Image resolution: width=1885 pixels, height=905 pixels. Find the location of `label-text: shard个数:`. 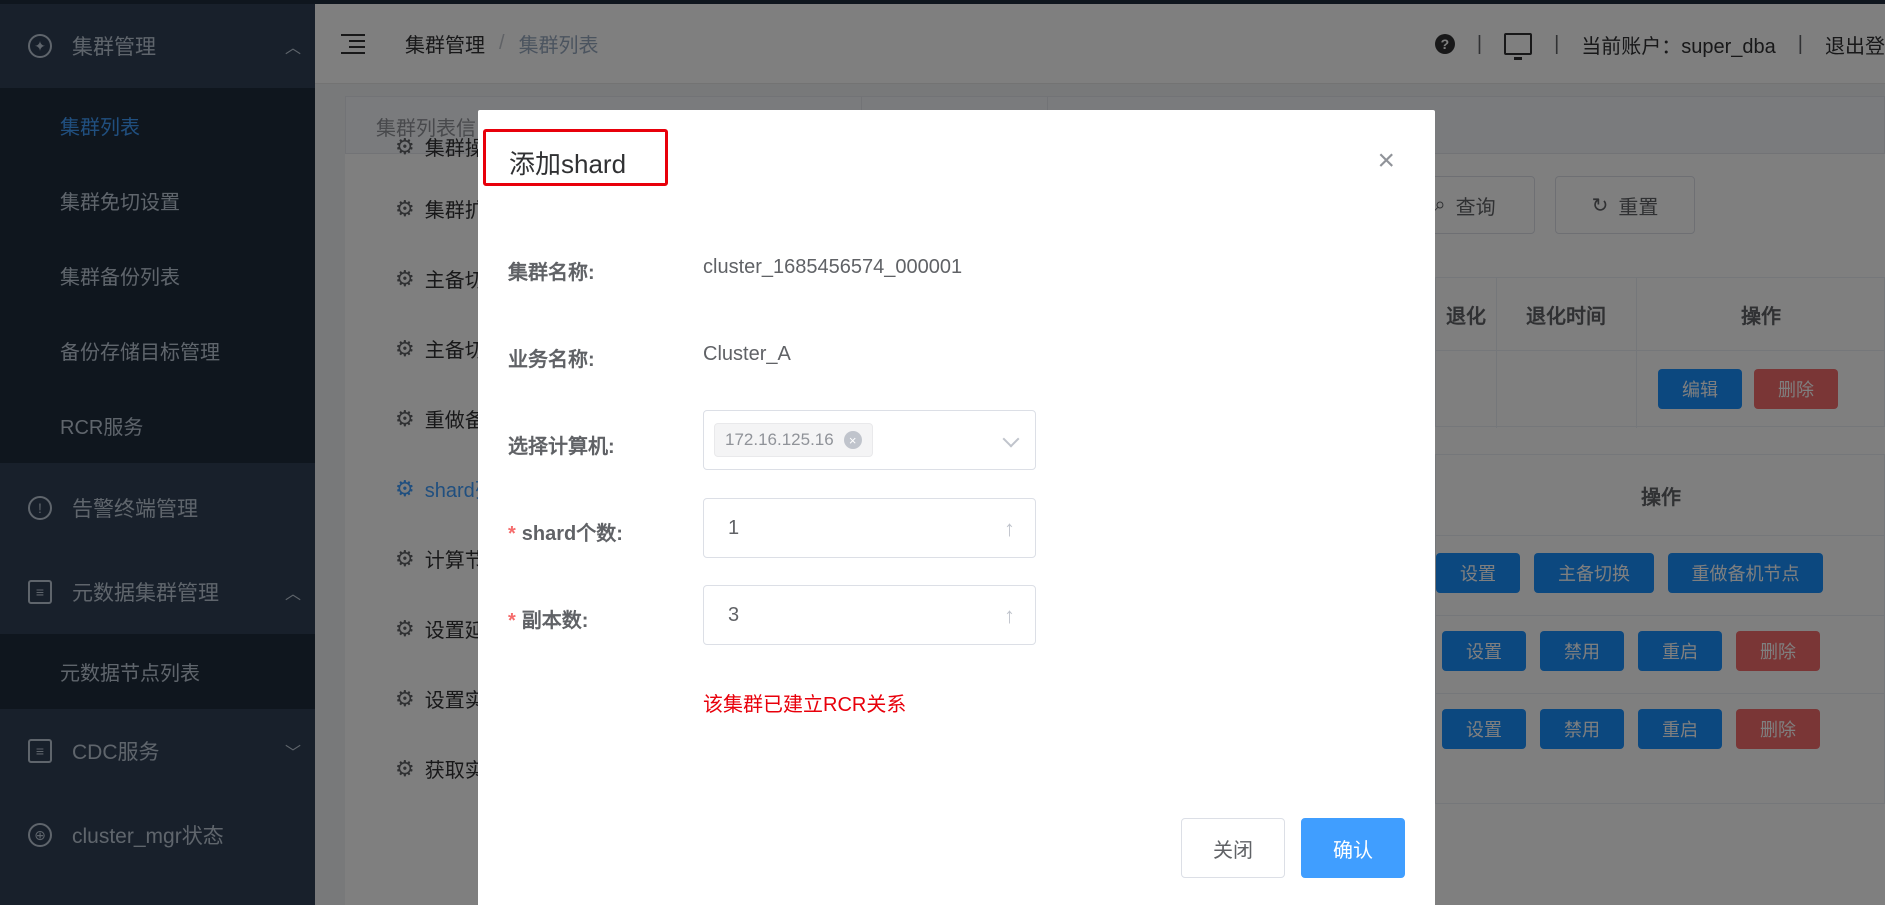

label-text: shard个数: is located at coordinates (572, 534).